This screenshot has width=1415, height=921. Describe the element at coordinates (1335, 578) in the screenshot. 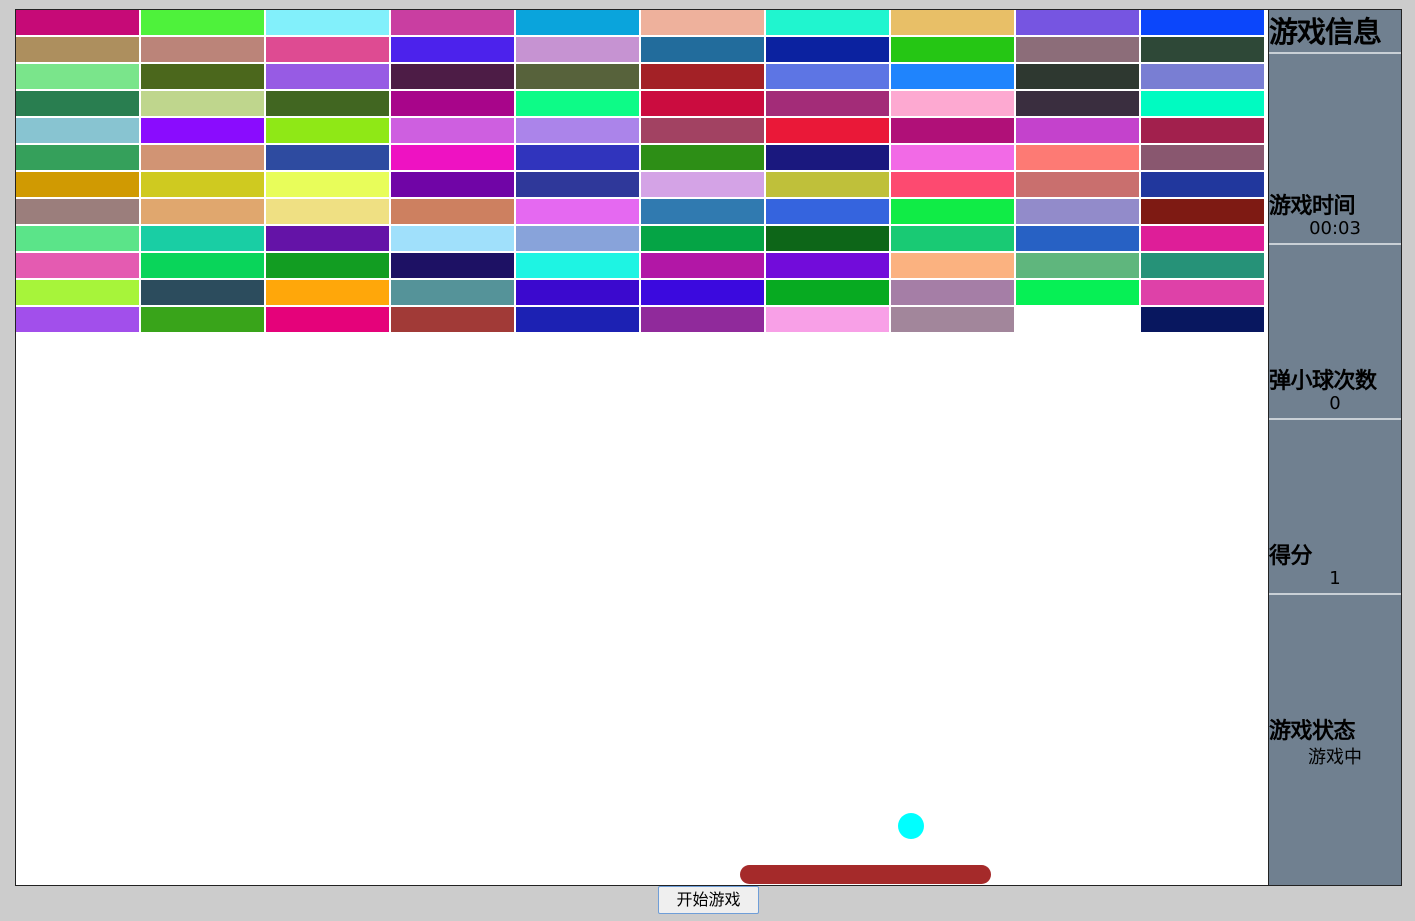

I see `score-value: 1` at that location.